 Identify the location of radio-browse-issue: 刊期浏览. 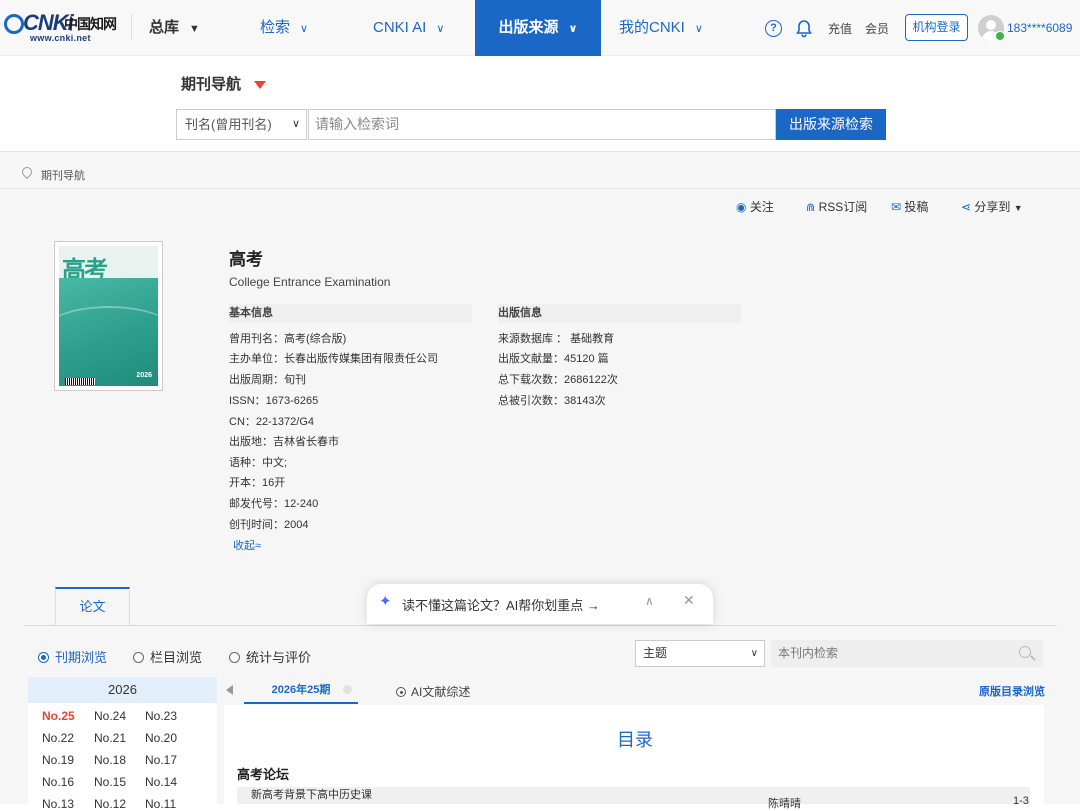
(72, 656).